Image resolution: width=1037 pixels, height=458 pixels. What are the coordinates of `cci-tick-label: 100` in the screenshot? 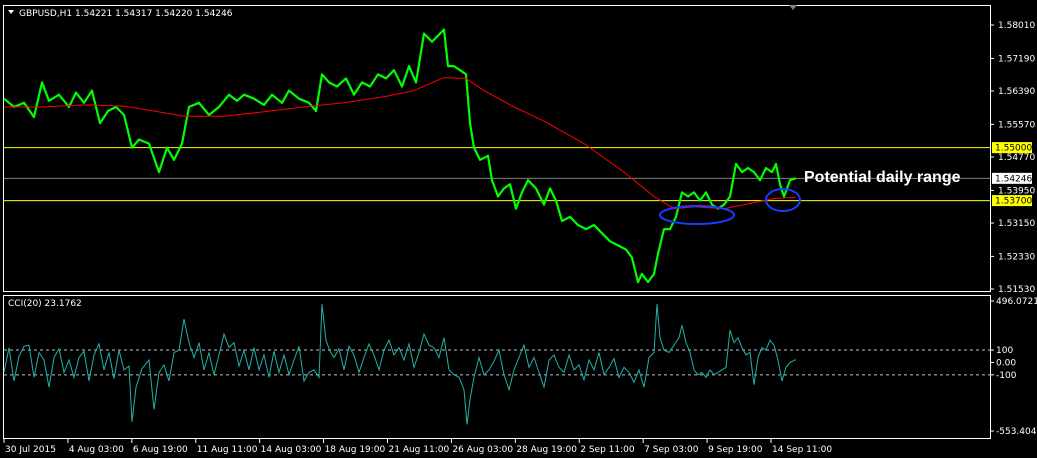 It's located at (1004, 351).